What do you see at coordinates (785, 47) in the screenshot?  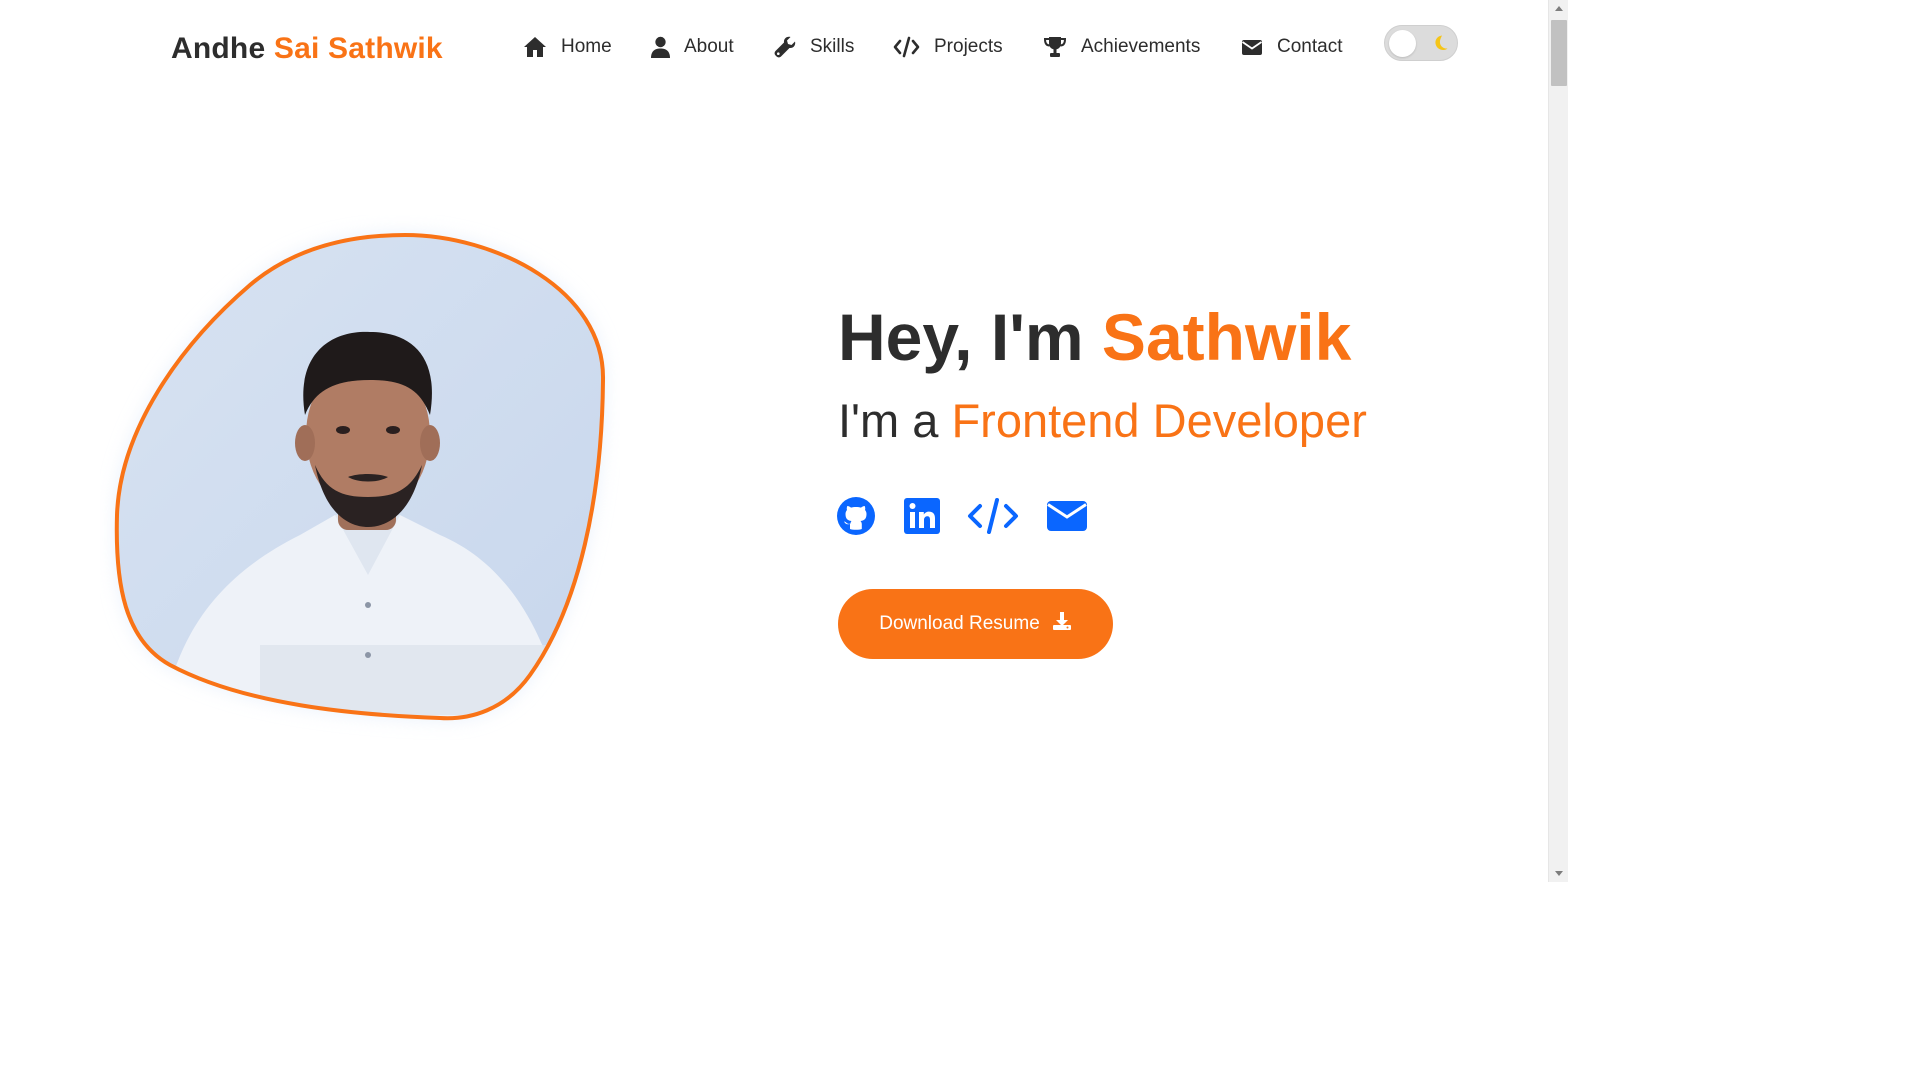 I see `wrench-icon` at bounding box center [785, 47].